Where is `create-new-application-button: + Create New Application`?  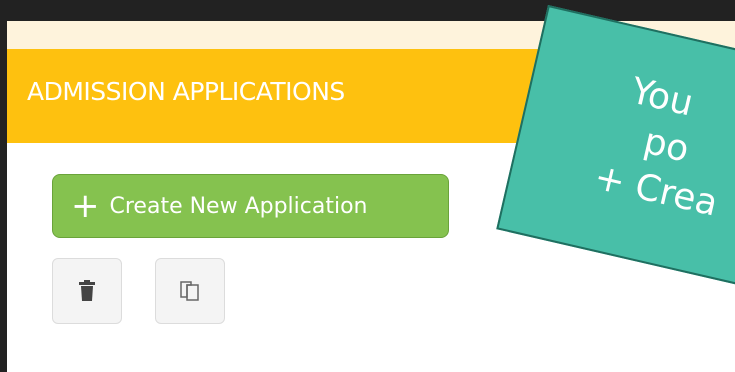 create-new-application-button: + Create New Application is located at coordinates (250, 206).